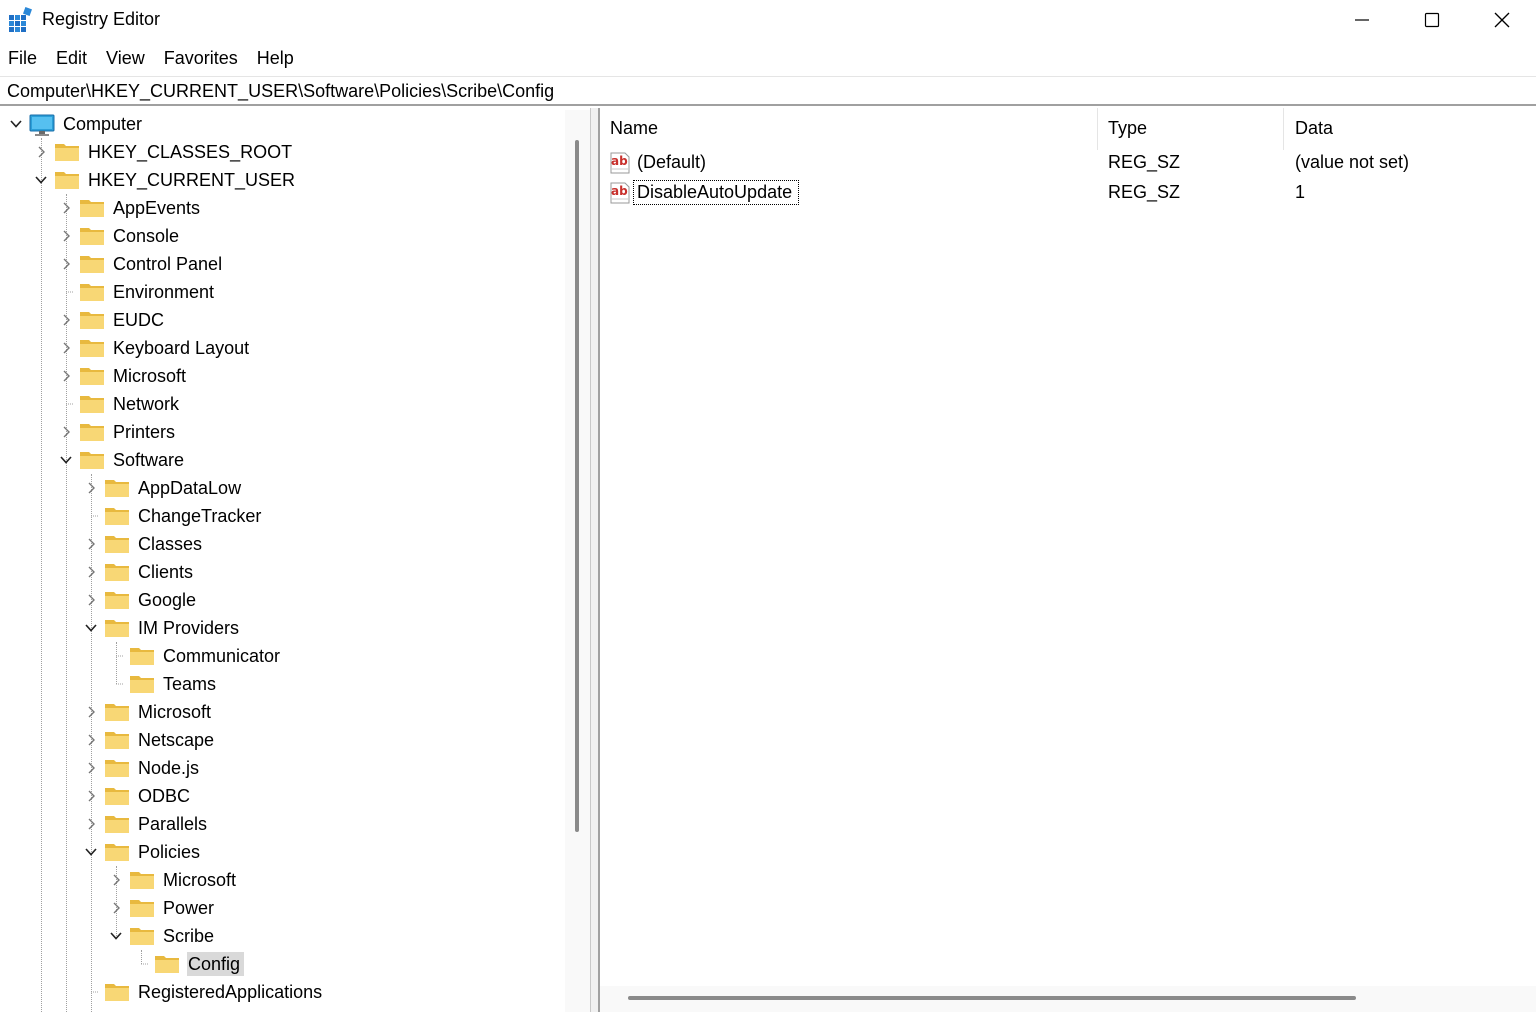  I want to click on tree-item-label: Control Panel, so click(168, 264).